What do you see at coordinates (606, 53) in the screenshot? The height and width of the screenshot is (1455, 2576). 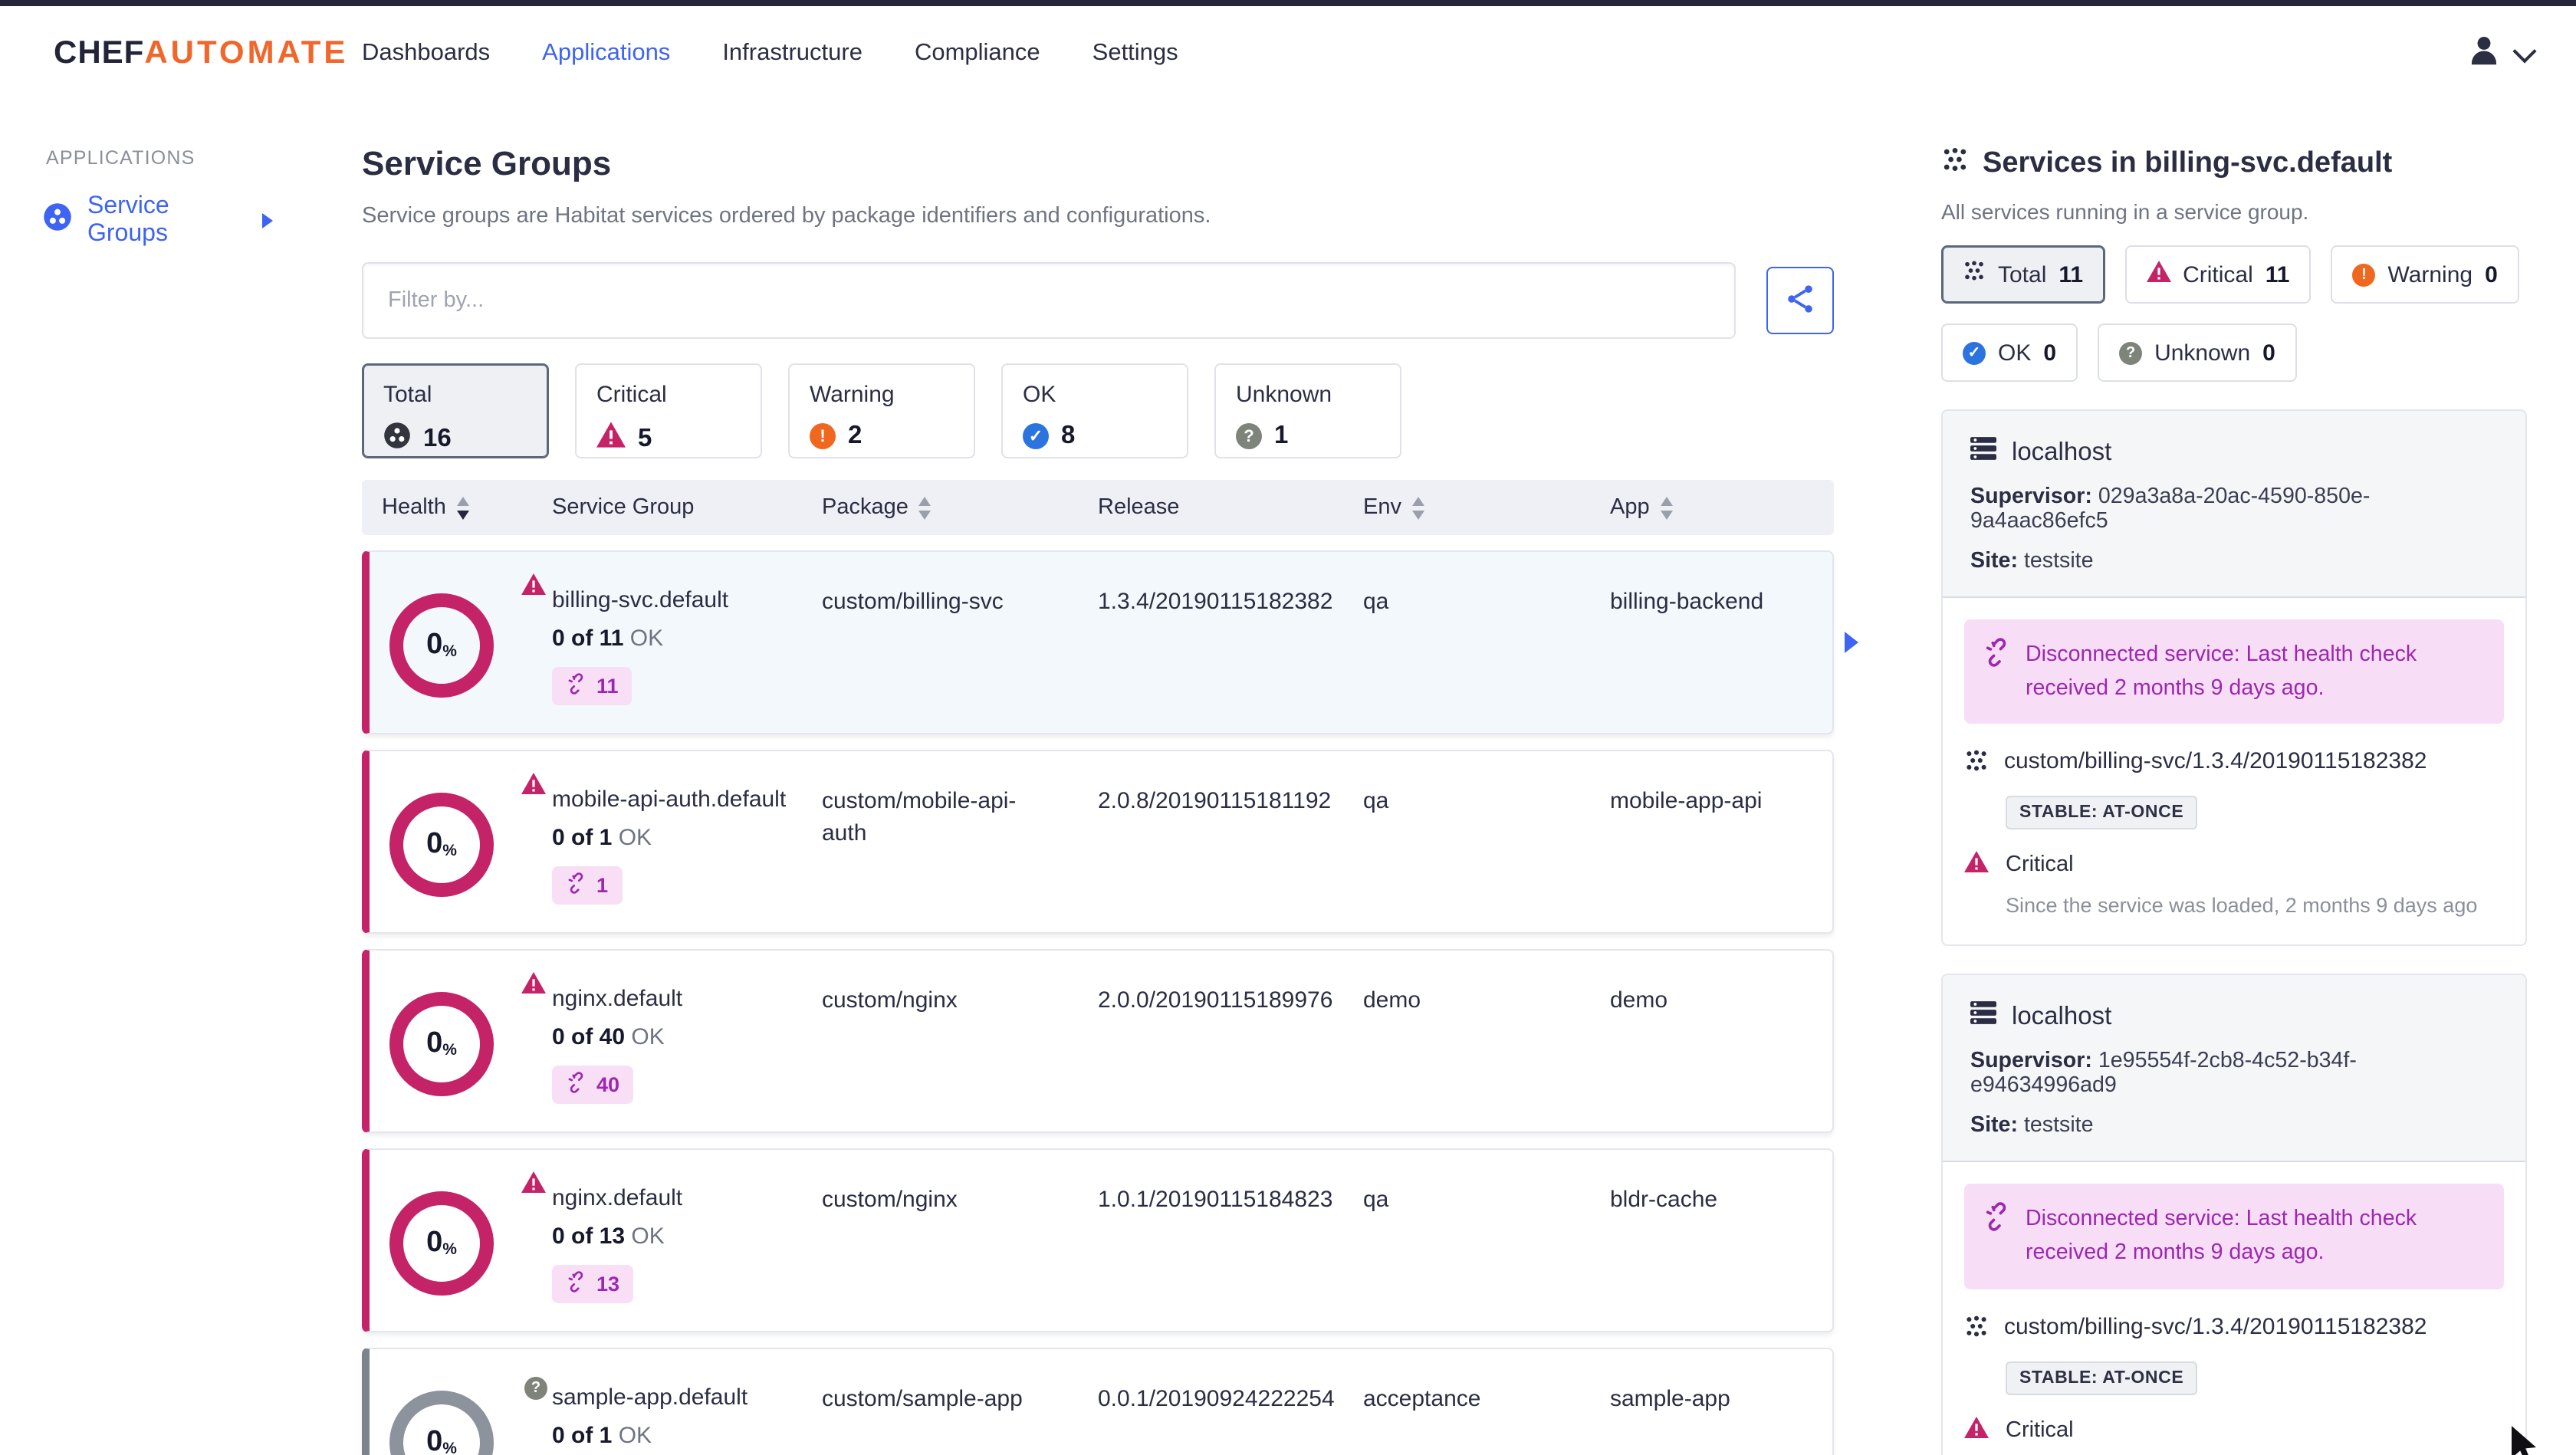 I see `nav-applications: Applications` at bounding box center [606, 53].